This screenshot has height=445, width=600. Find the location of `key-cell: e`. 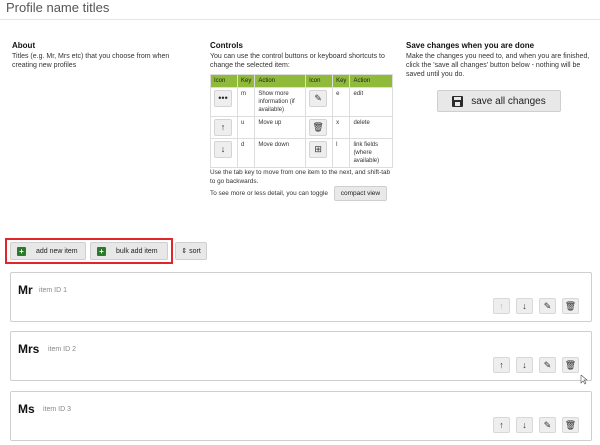

key-cell: e is located at coordinates (341, 102).